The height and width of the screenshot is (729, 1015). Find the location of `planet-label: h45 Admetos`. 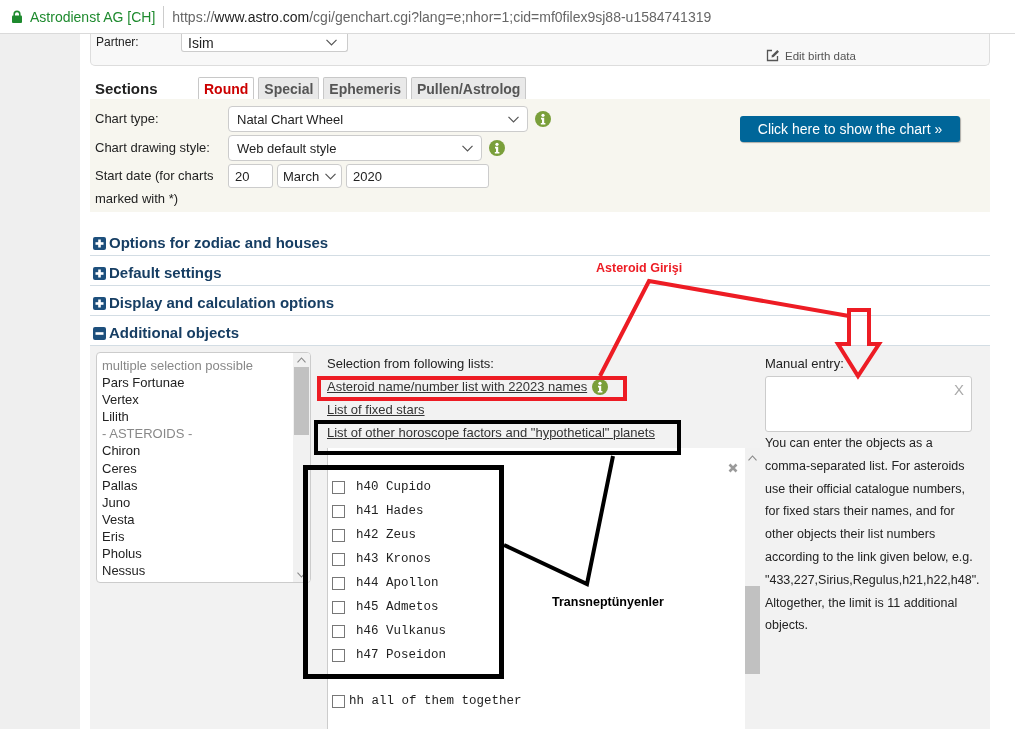

planet-label: h45 Admetos is located at coordinates (397, 607).